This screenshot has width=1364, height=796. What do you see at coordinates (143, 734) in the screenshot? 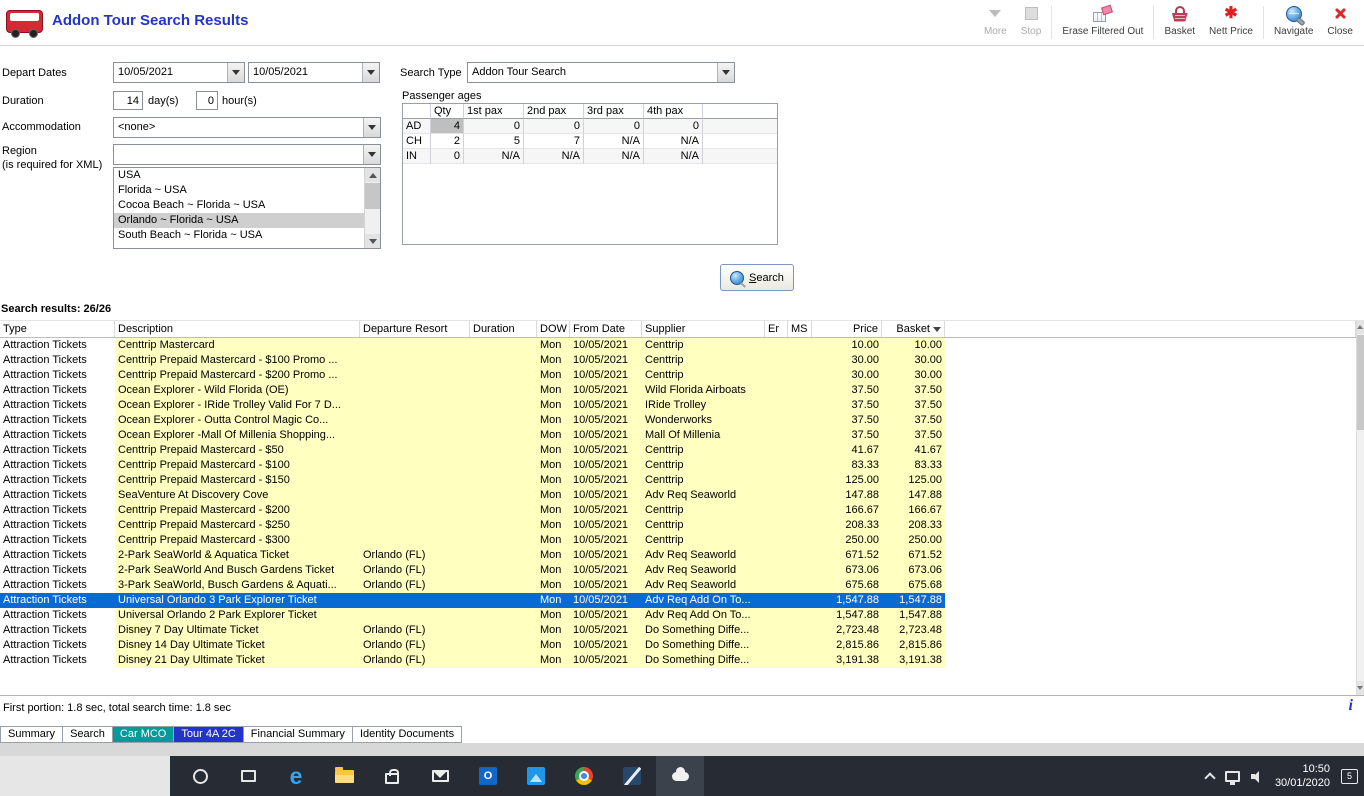
I see `tab-car-mco: Car MCO` at bounding box center [143, 734].